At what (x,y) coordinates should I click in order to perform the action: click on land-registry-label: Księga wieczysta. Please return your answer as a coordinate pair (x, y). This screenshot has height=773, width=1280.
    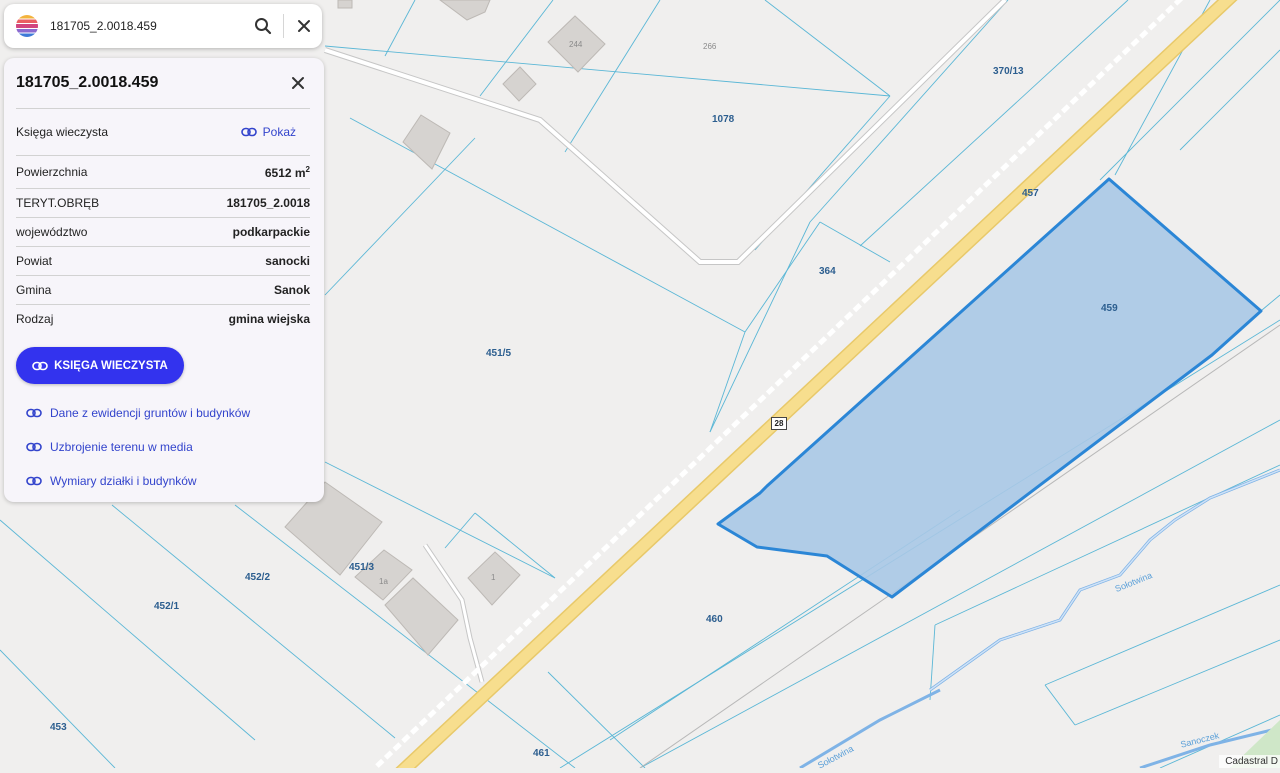
    Looking at the image, I should click on (62, 132).